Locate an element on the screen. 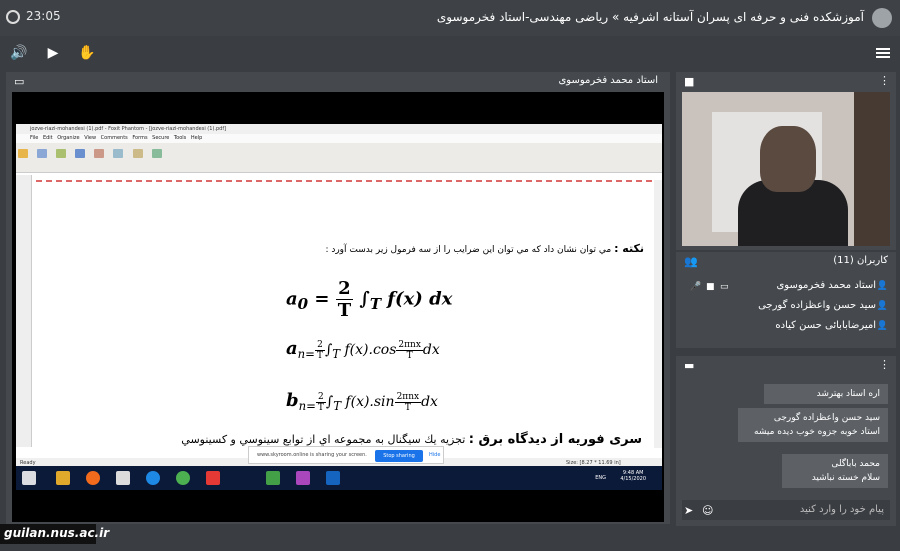 The height and width of the screenshot is (551, 900). start-icon is located at coordinates (29, 478).